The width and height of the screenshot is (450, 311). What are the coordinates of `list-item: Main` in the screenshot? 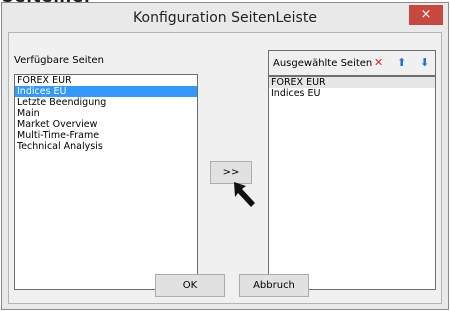 It's located at (106, 113).